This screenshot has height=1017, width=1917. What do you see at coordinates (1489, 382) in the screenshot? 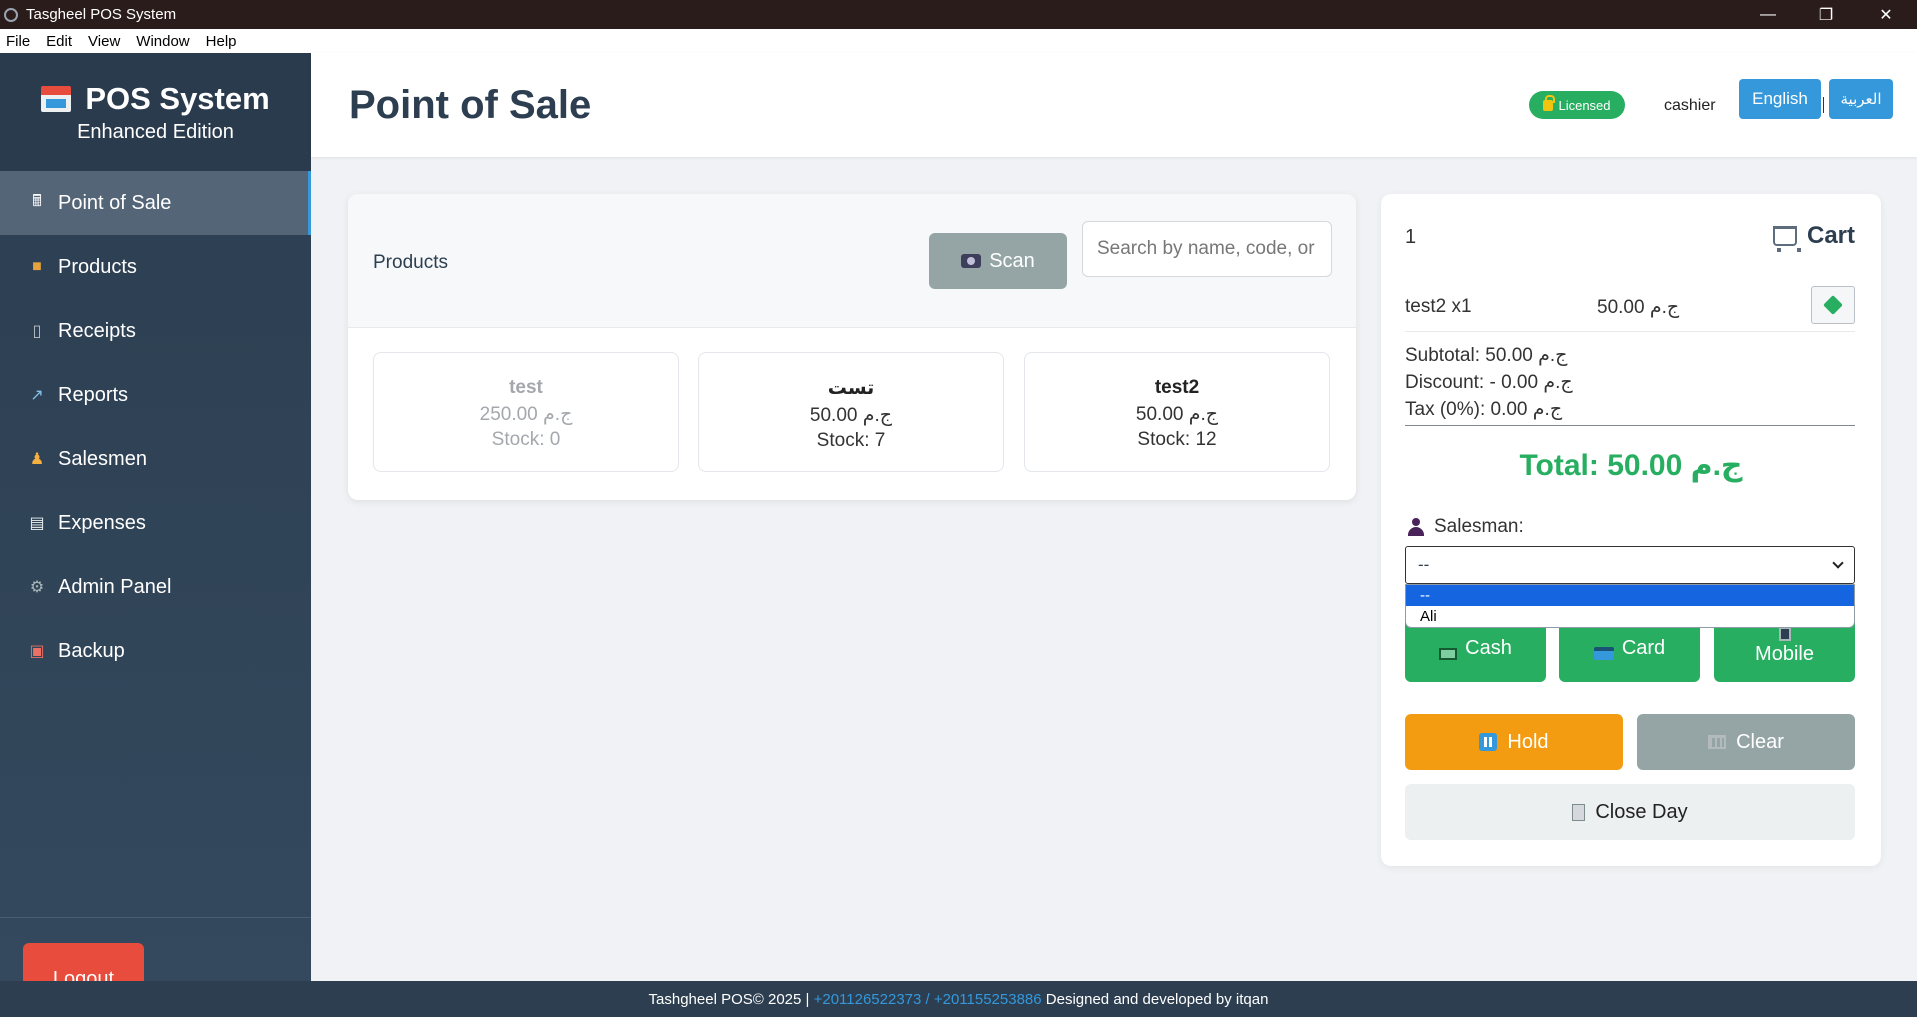
I see `discount: Discount: - 0.00 ج.م` at bounding box center [1489, 382].